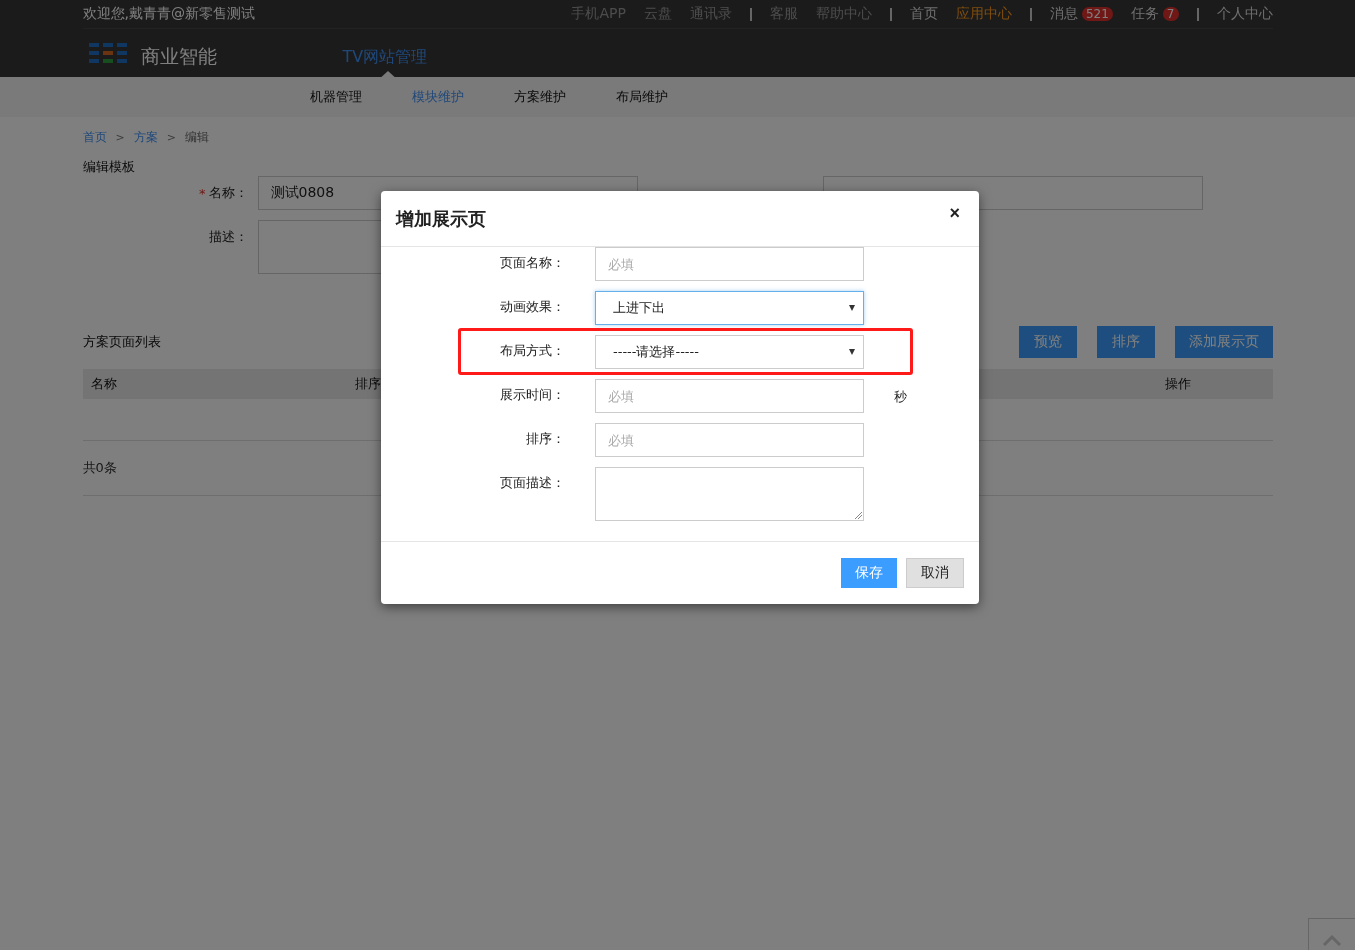 This screenshot has width=1355, height=950. What do you see at coordinates (441, 218) in the screenshot?
I see `dialog-title: 增加展示页` at bounding box center [441, 218].